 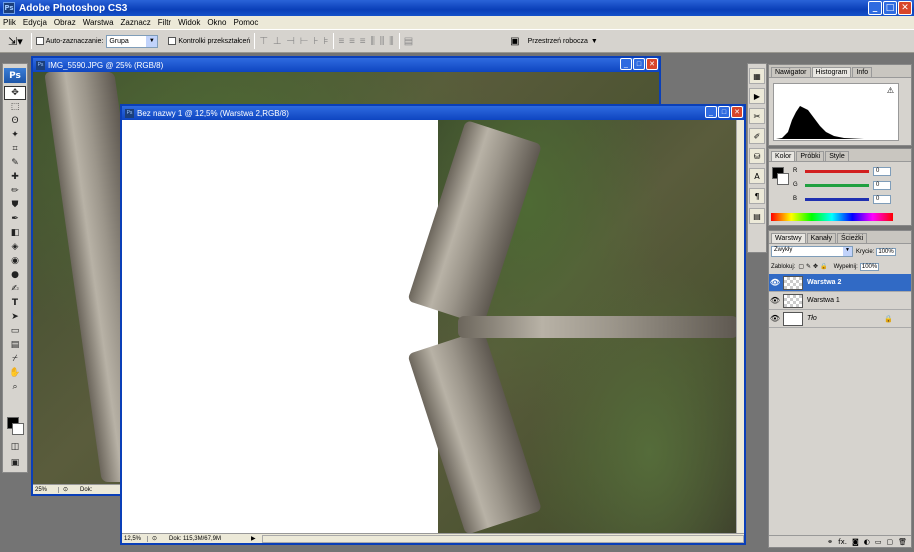 What do you see at coordinates (855, 542) in the screenshot?
I see `layer-mask-icon: ◙` at bounding box center [855, 542].